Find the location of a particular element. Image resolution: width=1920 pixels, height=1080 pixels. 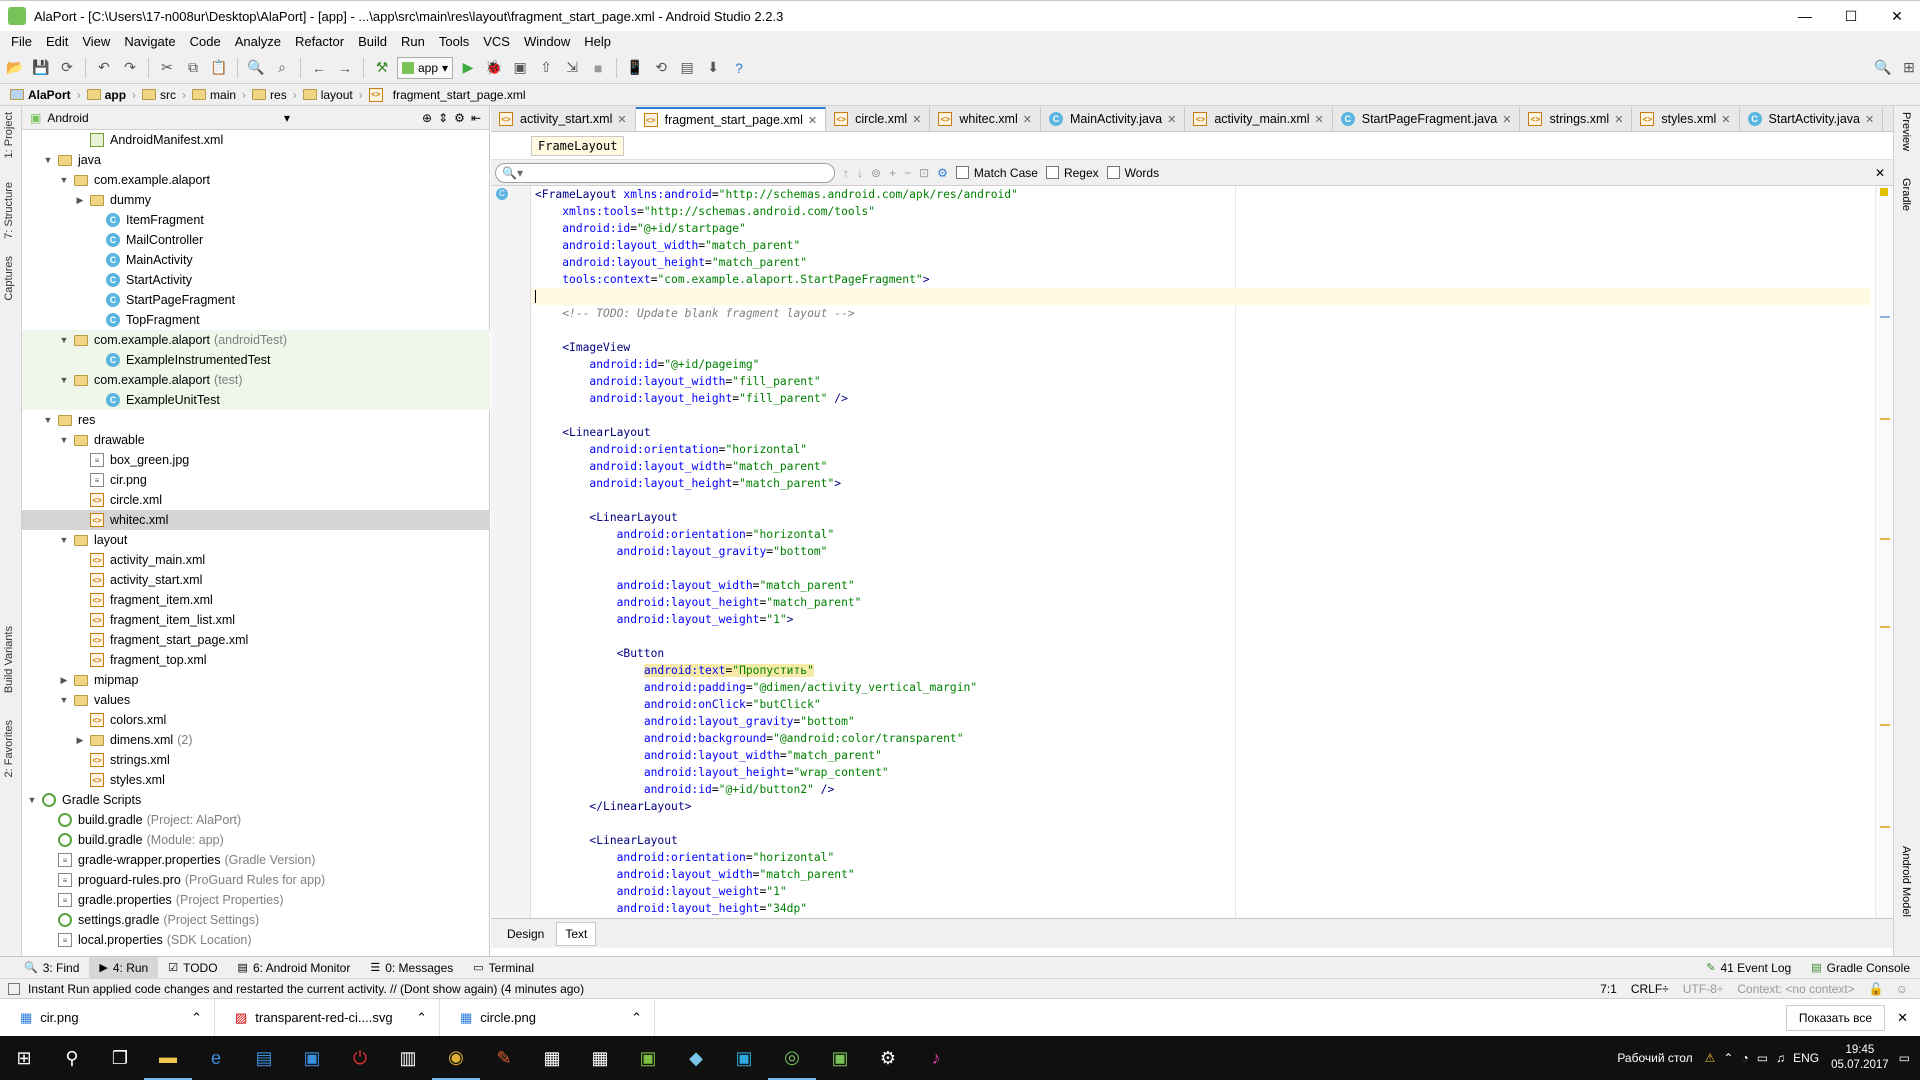

copy-icon: ⧉ is located at coordinates (193, 68).